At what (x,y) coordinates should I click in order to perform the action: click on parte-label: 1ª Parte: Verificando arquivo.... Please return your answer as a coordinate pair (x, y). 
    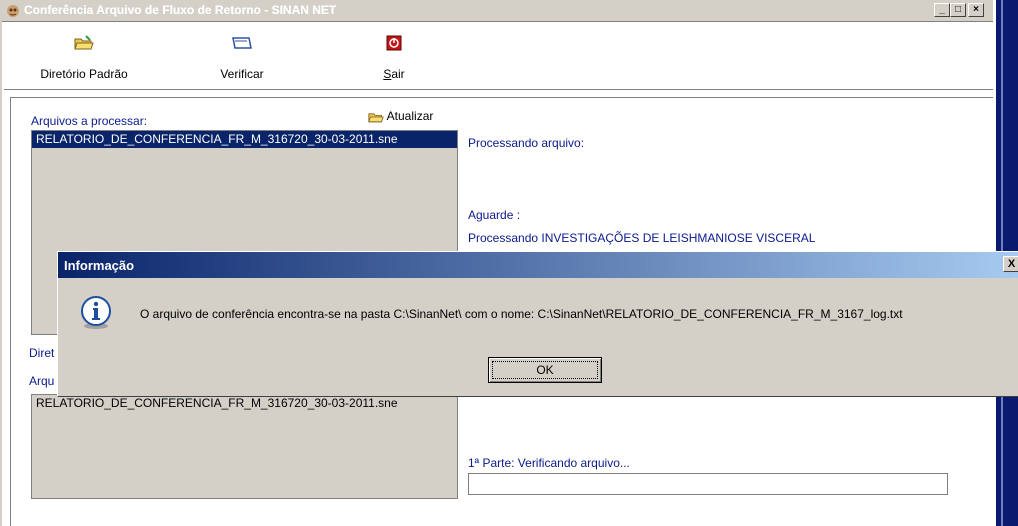
    Looking at the image, I should click on (549, 463).